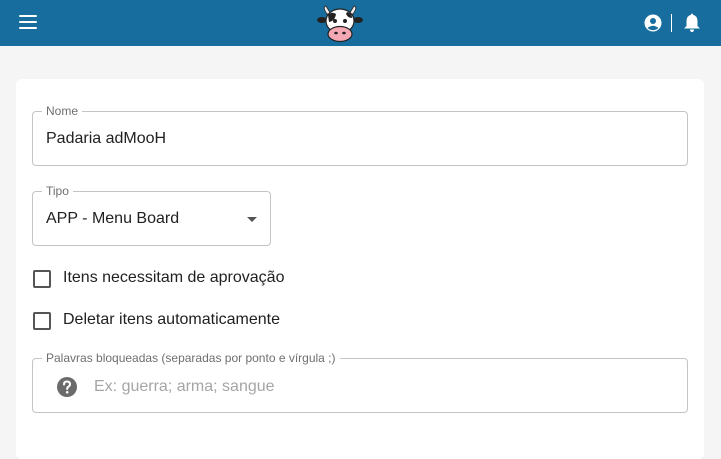 The width and height of the screenshot is (721, 459). Describe the element at coordinates (184, 387) in the screenshot. I see `blocked-words-input: Ex: guerra; arma; sangue` at that location.